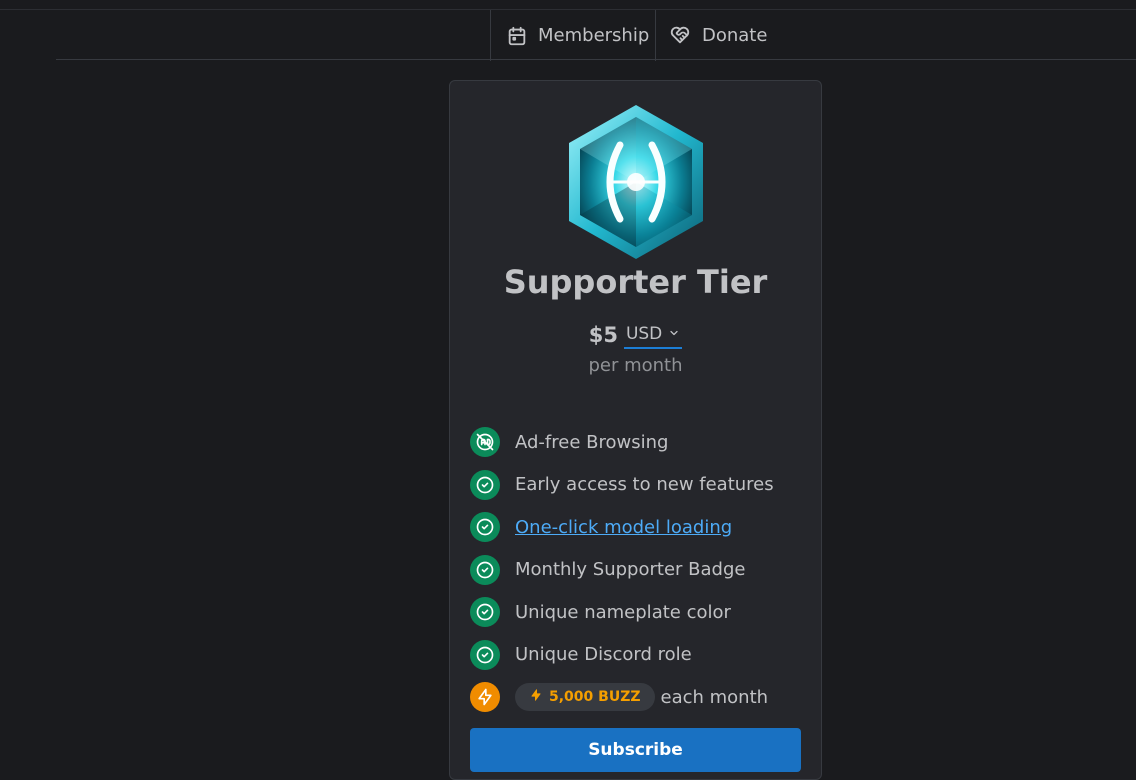 Image resolution: width=1136 pixels, height=780 pixels. Describe the element at coordinates (636, 182) in the screenshot. I see `tier-gem-icon` at that location.